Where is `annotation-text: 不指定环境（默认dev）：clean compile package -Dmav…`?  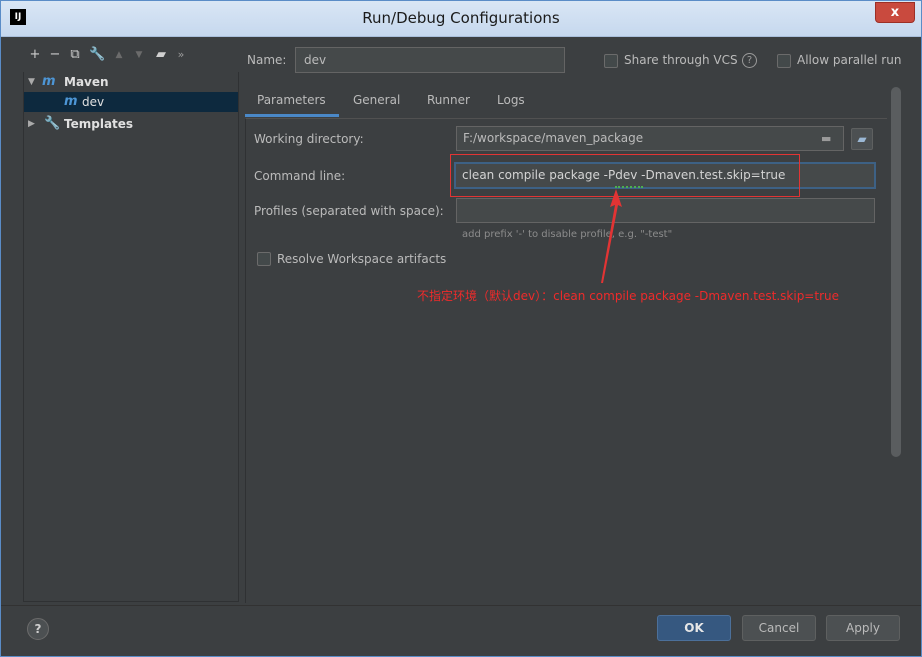 annotation-text: 不指定环境（默认dev）：clean compile package -Dmav… is located at coordinates (628, 296).